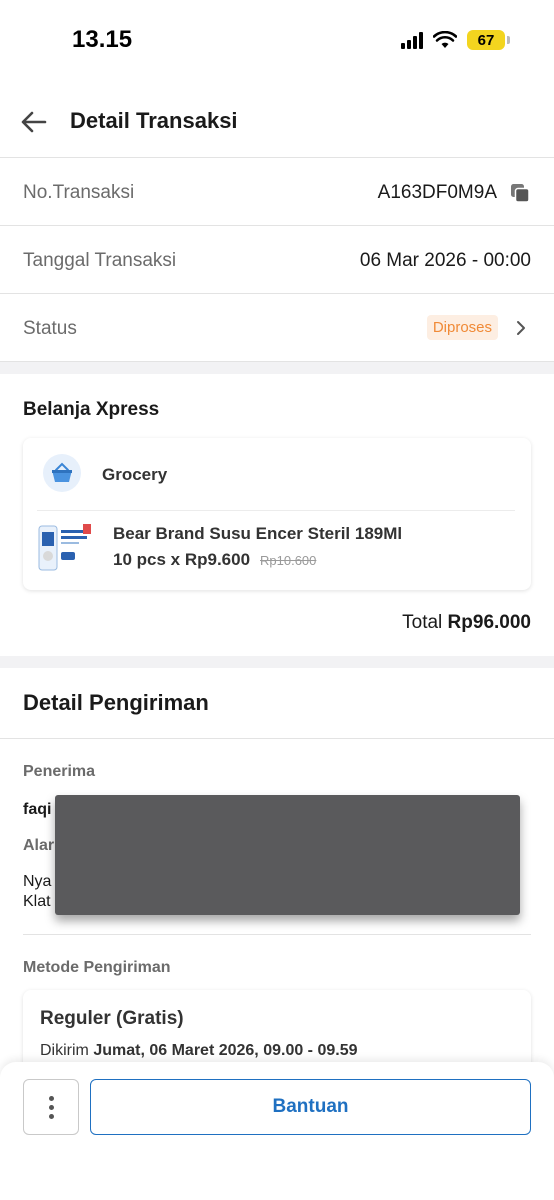 This screenshot has width=554, height=1200. What do you see at coordinates (64, 1050) in the screenshot?
I see `shipping-schedule-prefix: Dikirim` at bounding box center [64, 1050].